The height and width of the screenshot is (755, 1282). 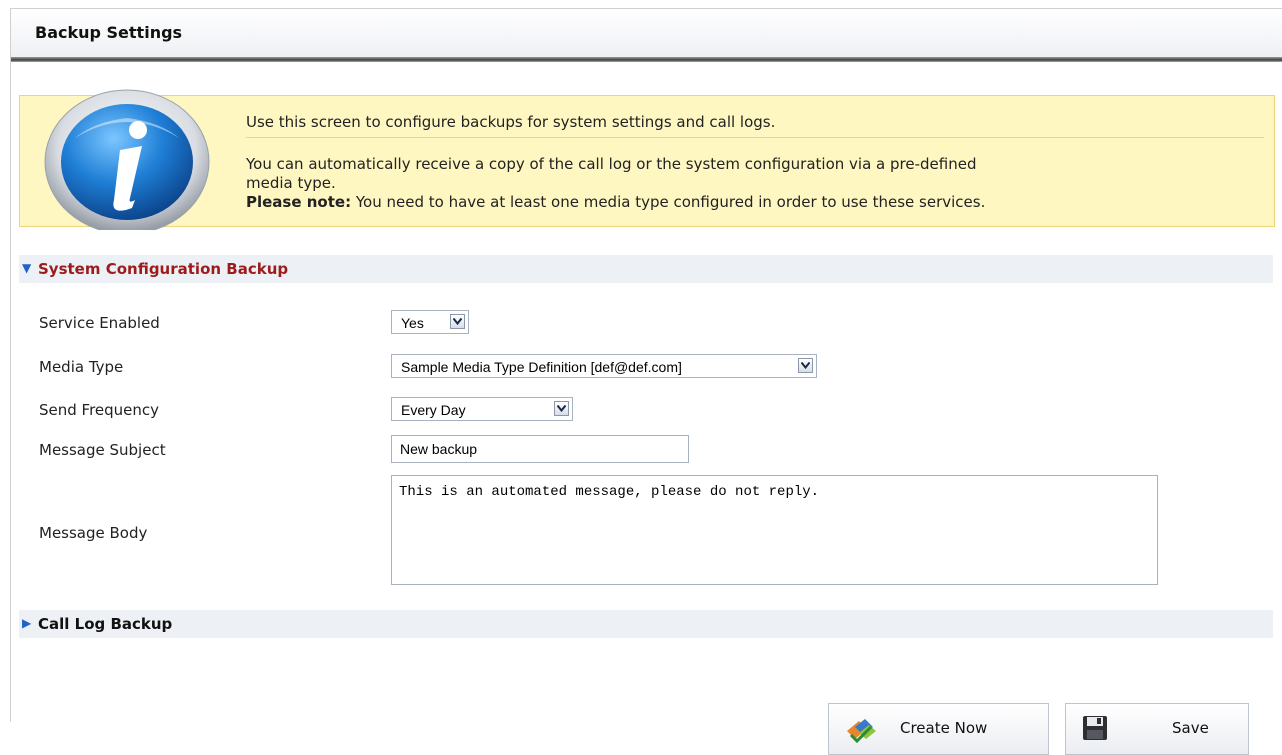 I want to click on label-service-enabled: Service Enabled, so click(x=99, y=323).